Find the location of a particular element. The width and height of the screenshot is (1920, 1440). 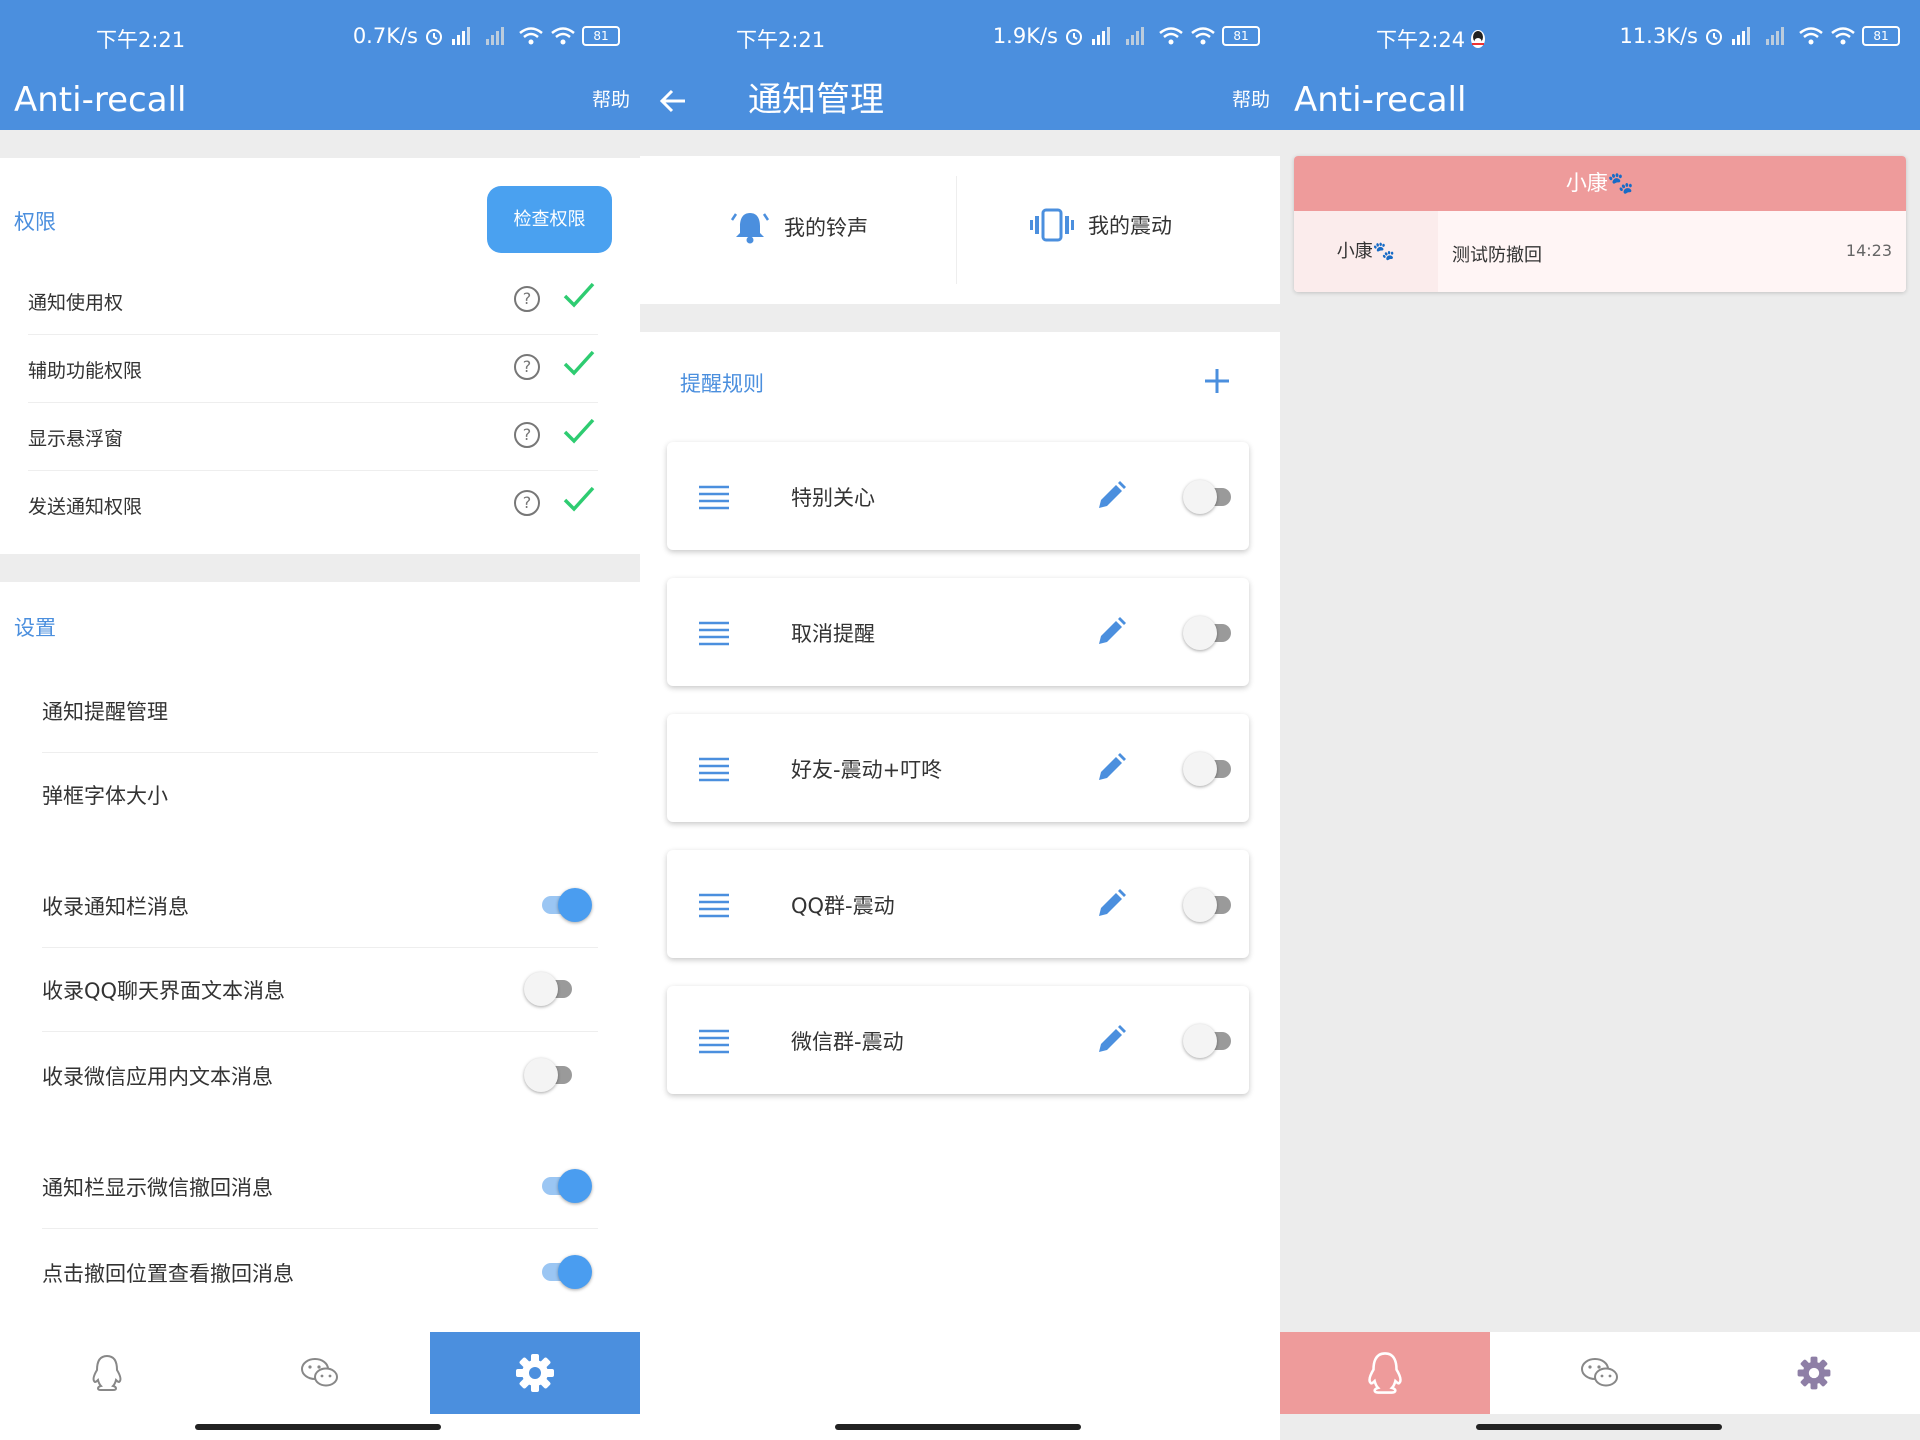

setting-toggle-row: 收录通知栏消息 is located at coordinates (320, 905).